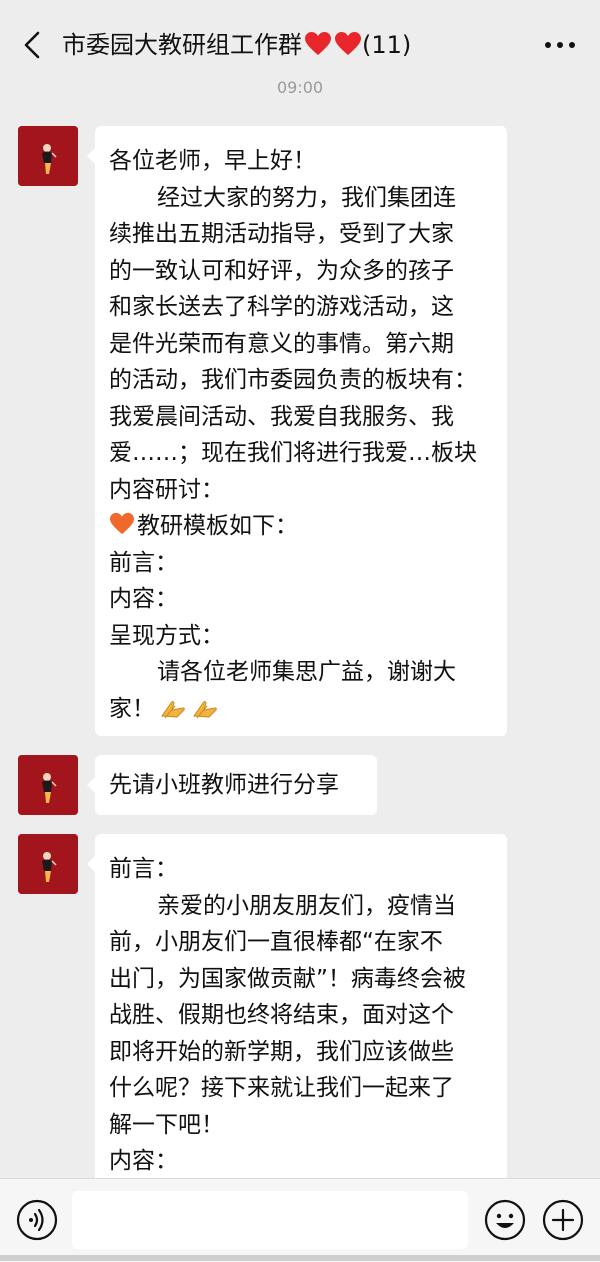 Image resolution: width=600 pixels, height=1262 pixels. Describe the element at coordinates (224, 785) in the screenshot. I see `message-line: 先请小班教师进行分享` at that location.